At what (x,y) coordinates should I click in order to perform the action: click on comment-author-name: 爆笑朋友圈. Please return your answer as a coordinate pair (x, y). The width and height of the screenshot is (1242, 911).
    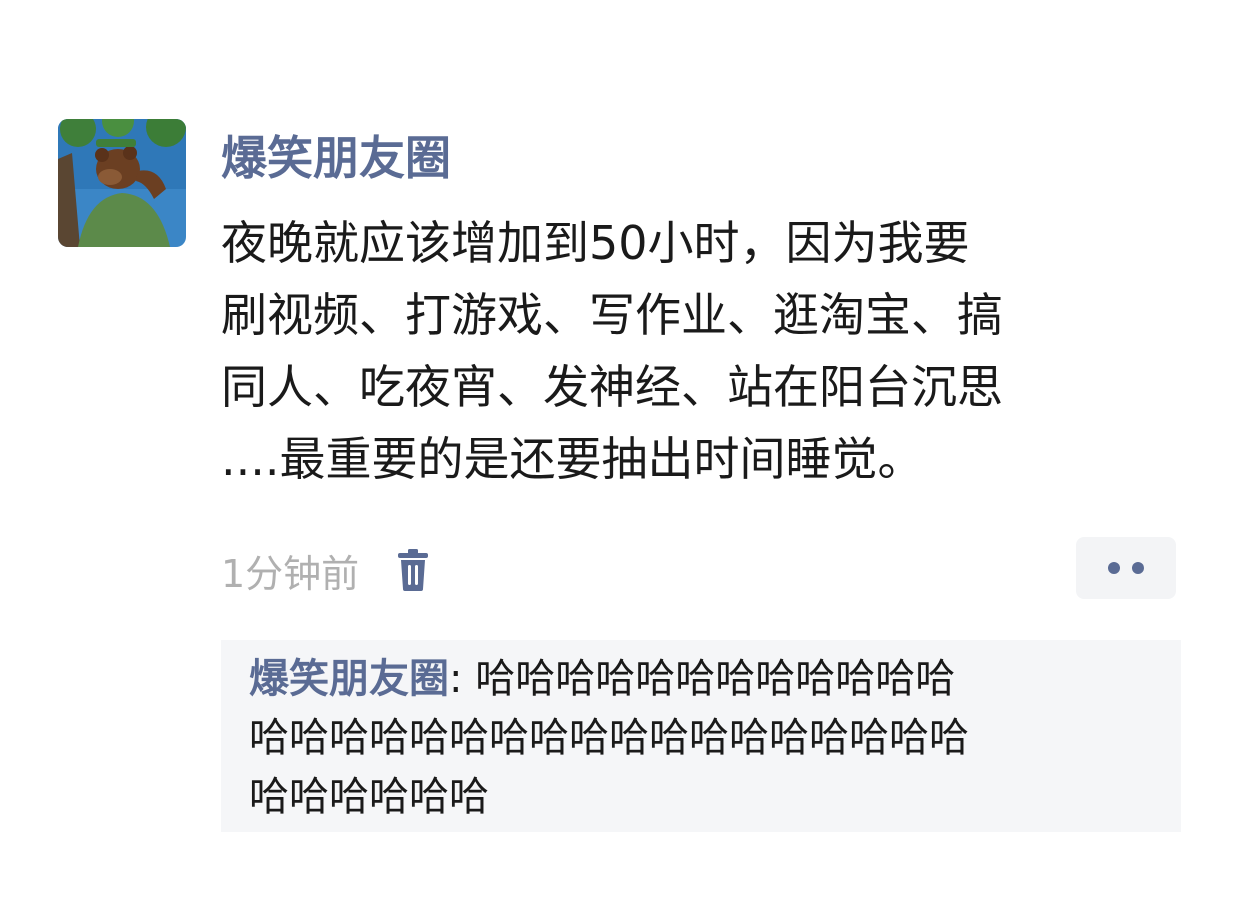
    Looking at the image, I should click on (349, 679).